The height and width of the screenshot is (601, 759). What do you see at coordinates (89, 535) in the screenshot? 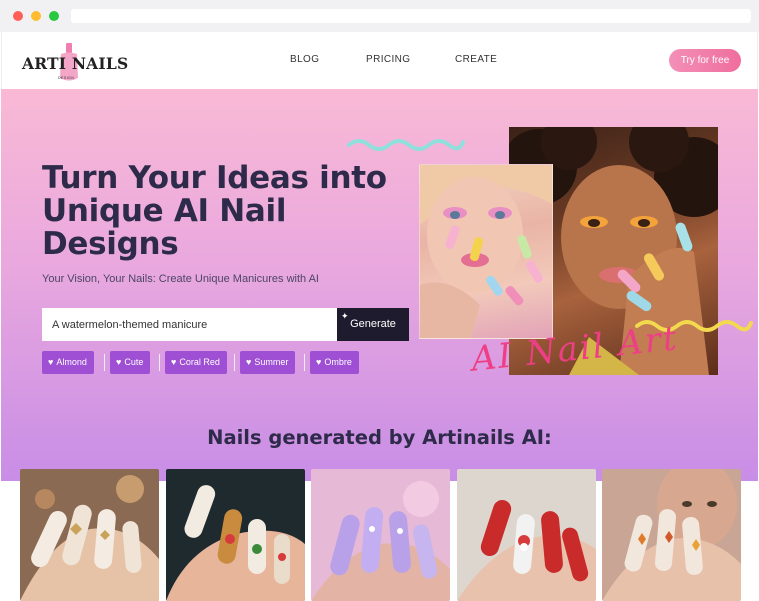
I see `gallery-image-butterfly-nails` at bounding box center [89, 535].